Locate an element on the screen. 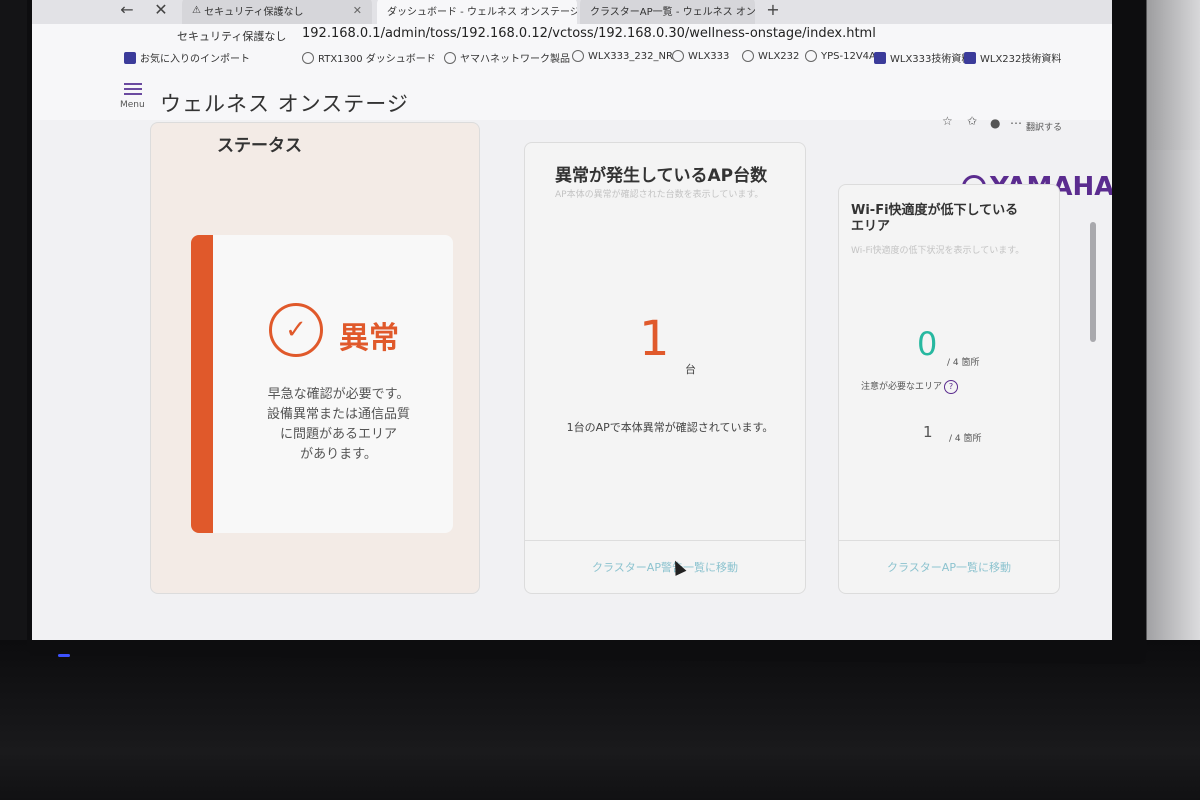 The image size is (1200, 800). bookmark-yamaha-products: ヤマハネットワーク製品 is located at coordinates (507, 57).